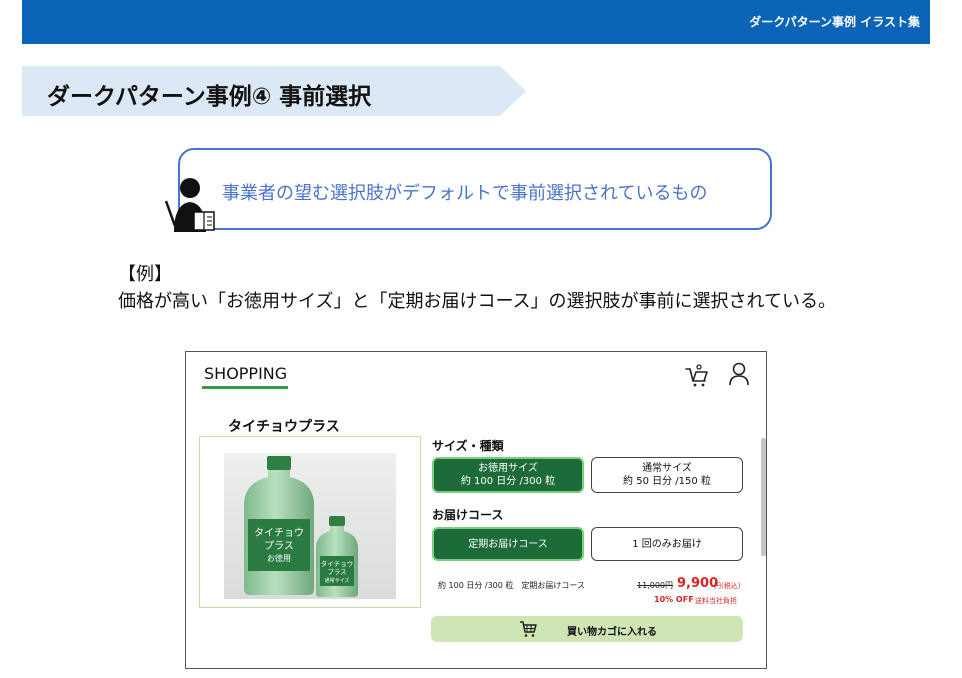  What do you see at coordinates (667, 468) in the screenshot?
I see `option-regular-size-line1: 通常サイズ` at bounding box center [667, 468].